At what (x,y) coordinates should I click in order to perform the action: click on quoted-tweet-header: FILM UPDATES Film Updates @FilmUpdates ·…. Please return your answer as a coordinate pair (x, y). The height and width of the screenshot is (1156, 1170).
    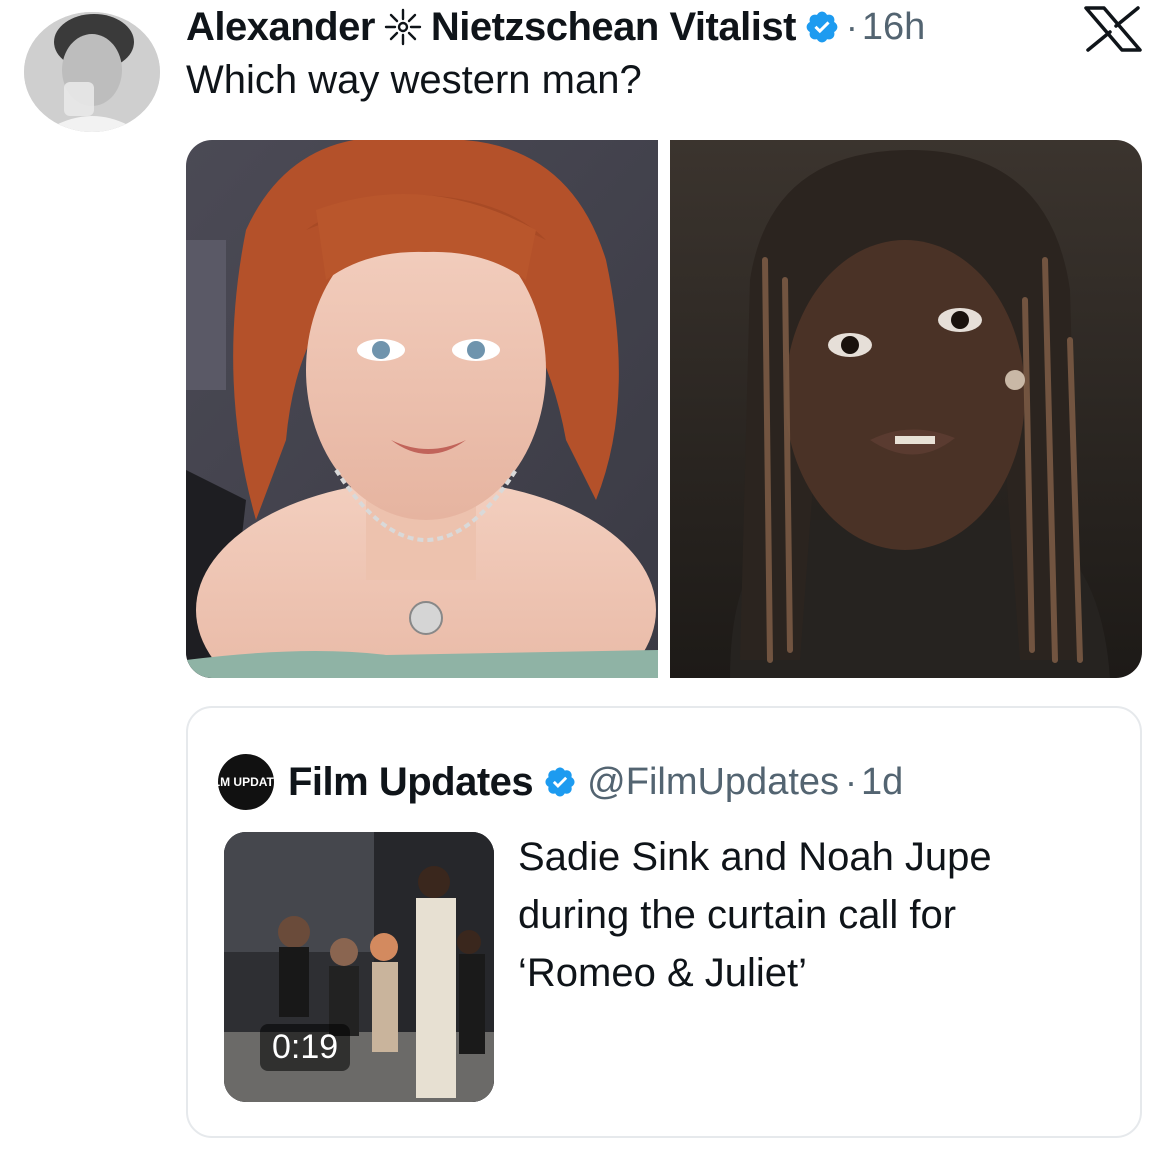
    Looking at the image, I should click on (552, 782).